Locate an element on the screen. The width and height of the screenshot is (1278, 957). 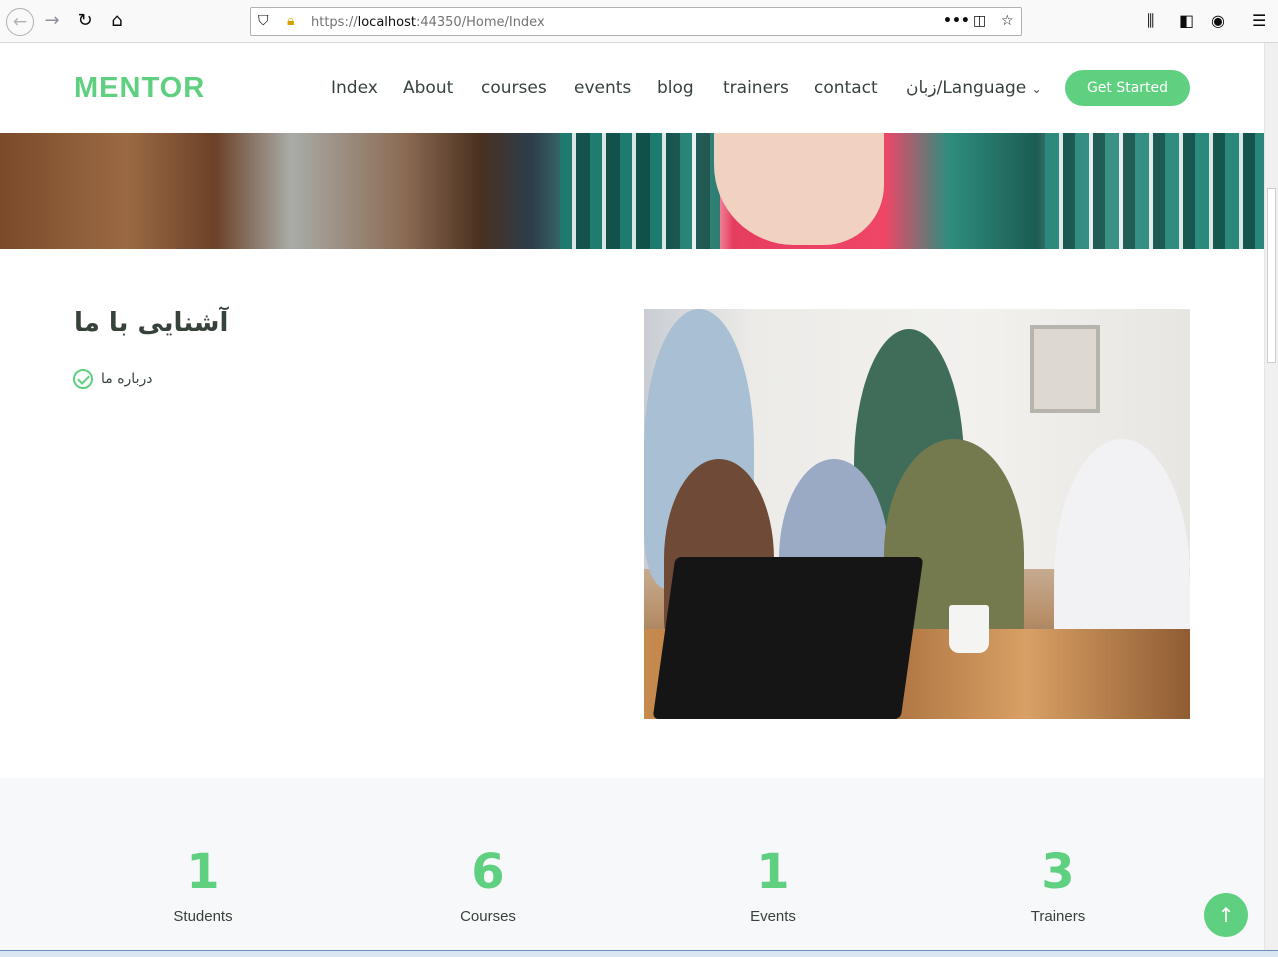
page-scrollbar is located at coordinates (1271, 498).